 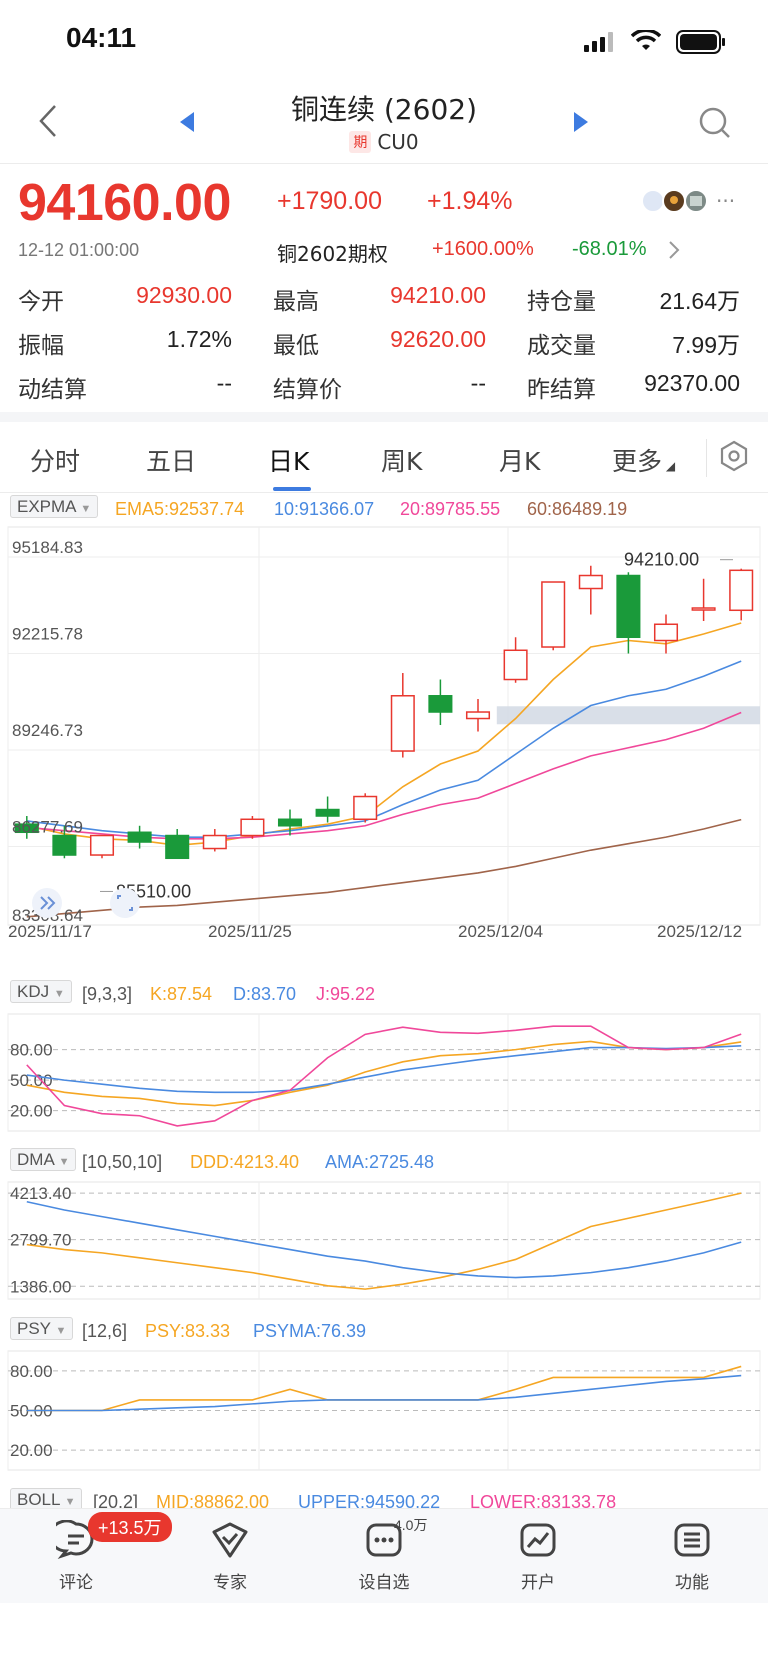 I want to click on expert-button: 专家, so click(x=230, y=1556).